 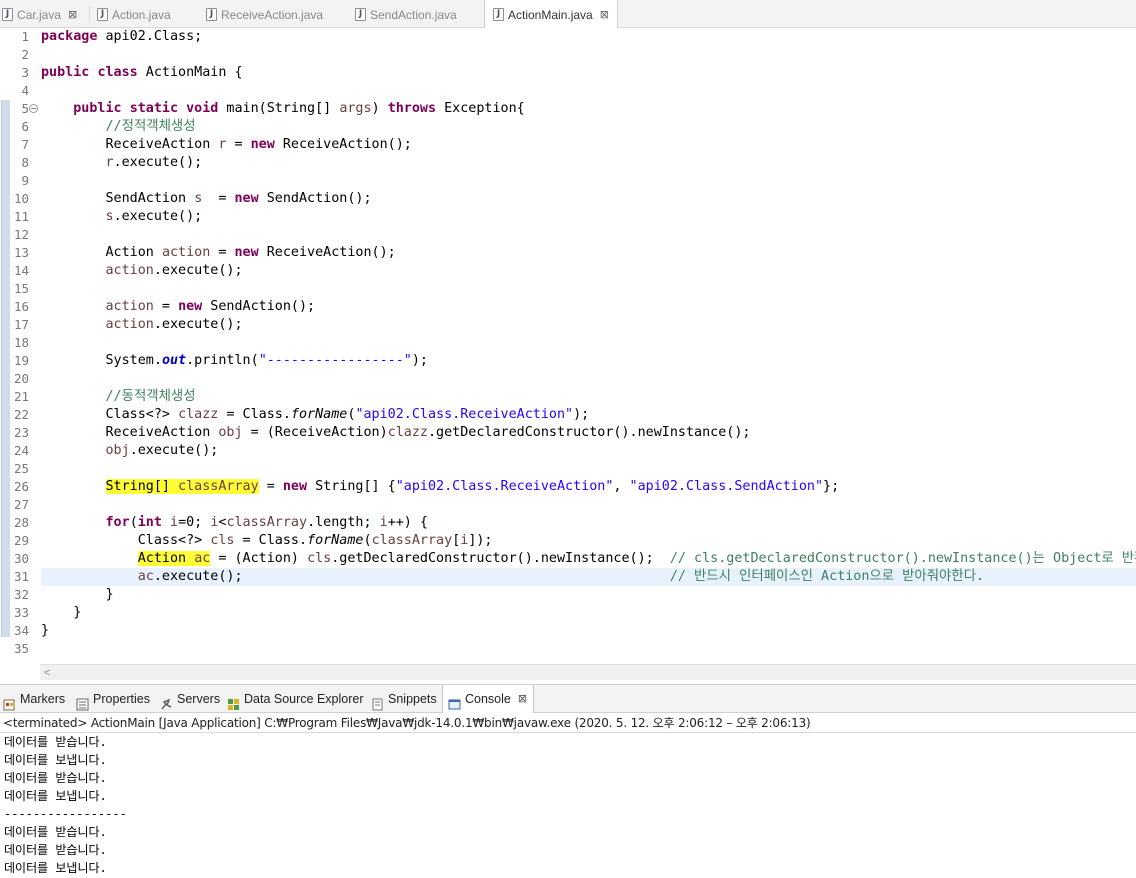 What do you see at coordinates (122, 163) in the screenshot?
I see `code-line: r.execute();` at bounding box center [122, 163].